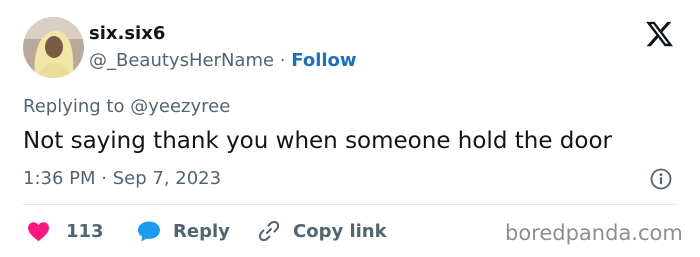 Image resolution: width=700 pixels, height=257 pixels. Describe the element at coordinates (181, 60) in the screenshot. I see `user-handle: @_BeautysHerName` at that location.